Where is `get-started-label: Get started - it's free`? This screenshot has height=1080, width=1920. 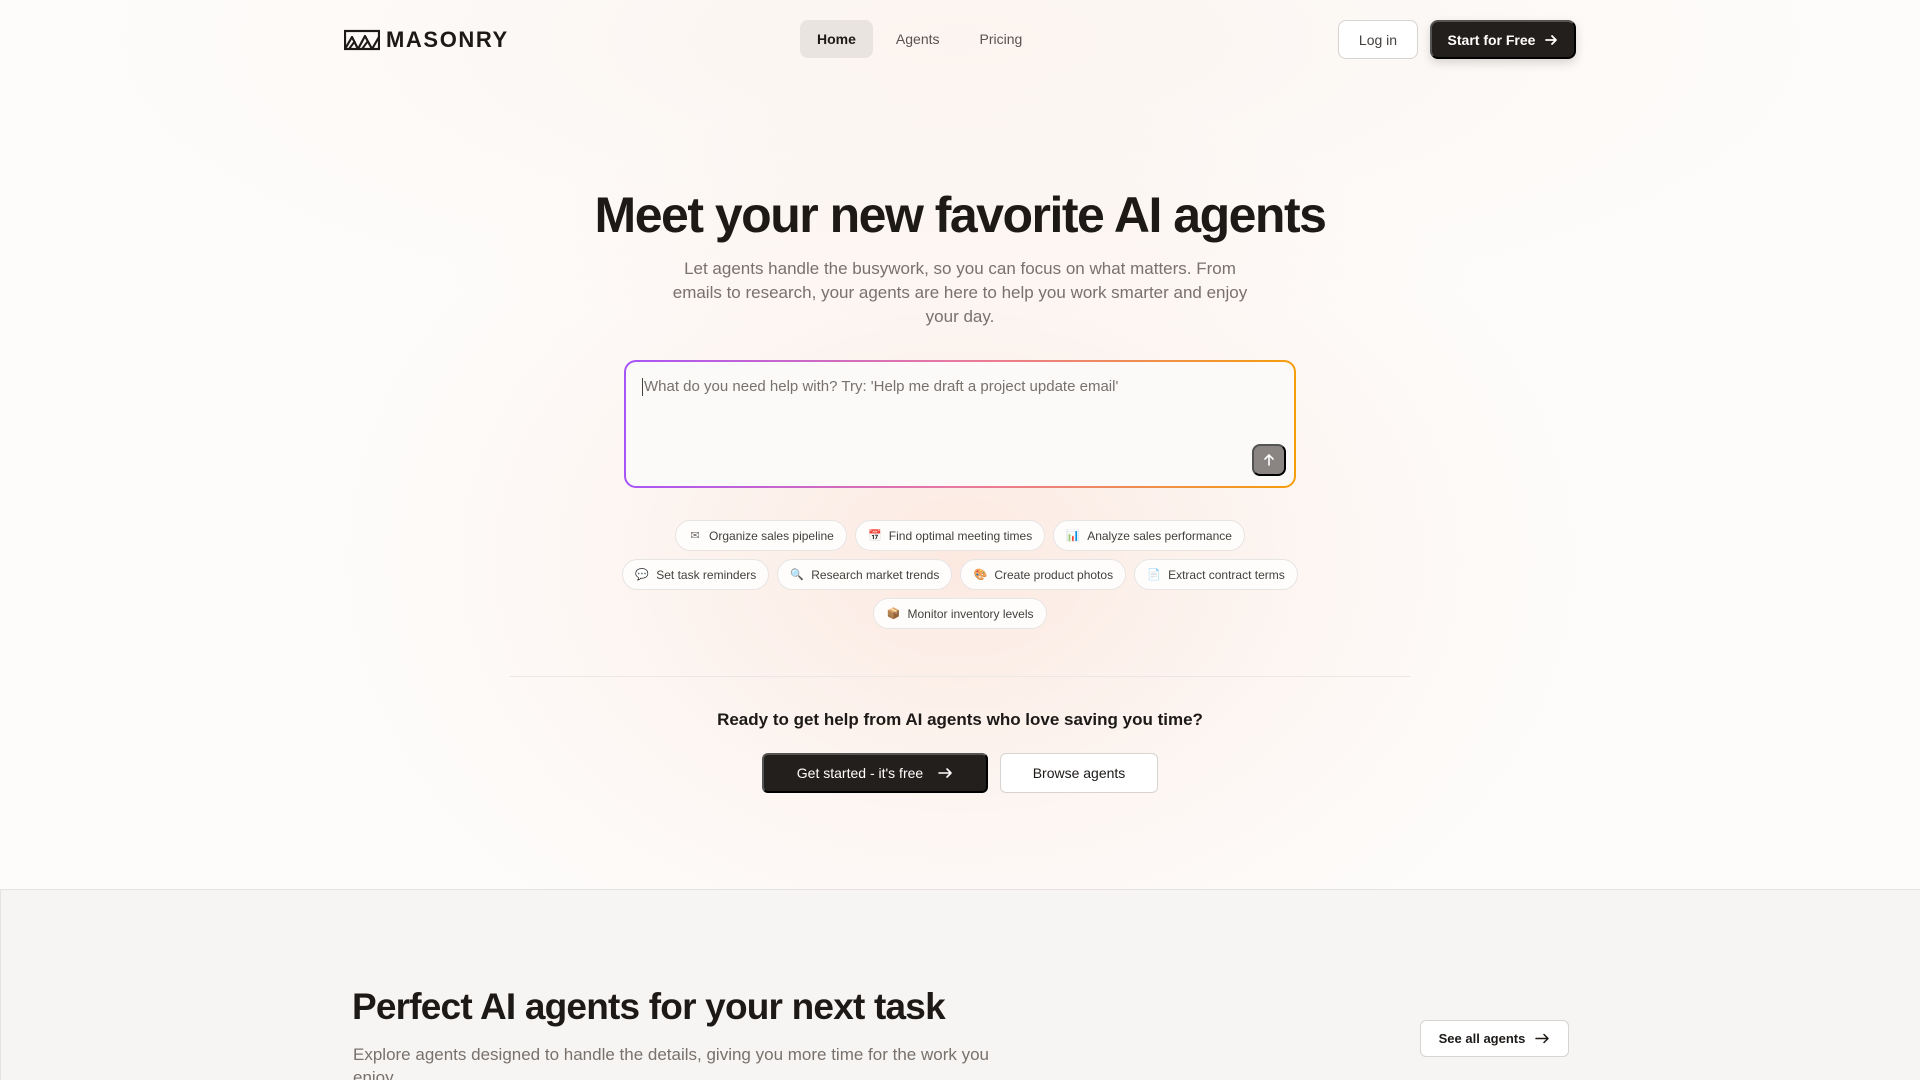
get-started-label: Get started - it's free is located at coordinates (860, 773).